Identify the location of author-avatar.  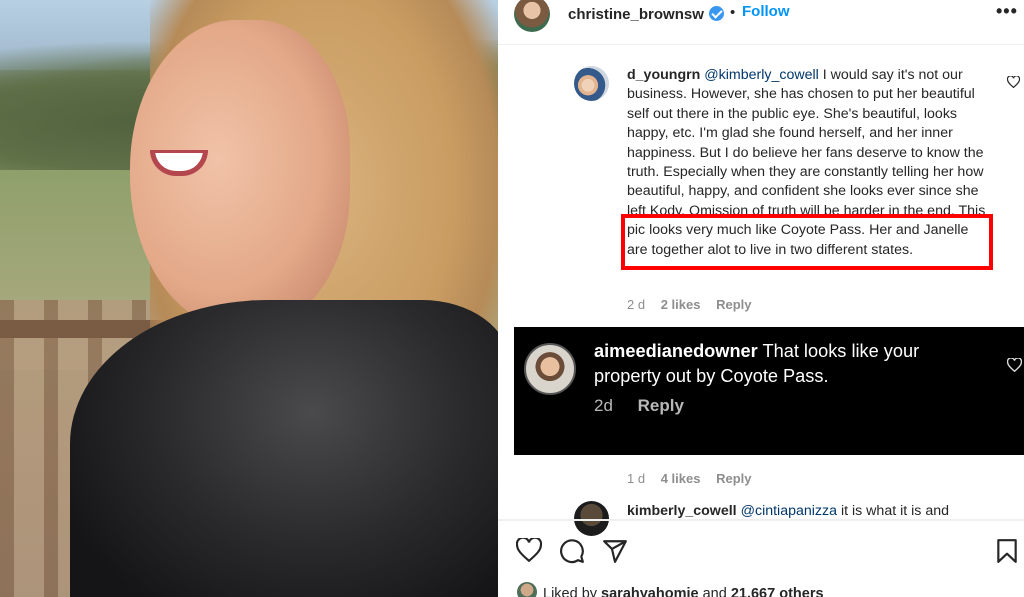
(532, 16).